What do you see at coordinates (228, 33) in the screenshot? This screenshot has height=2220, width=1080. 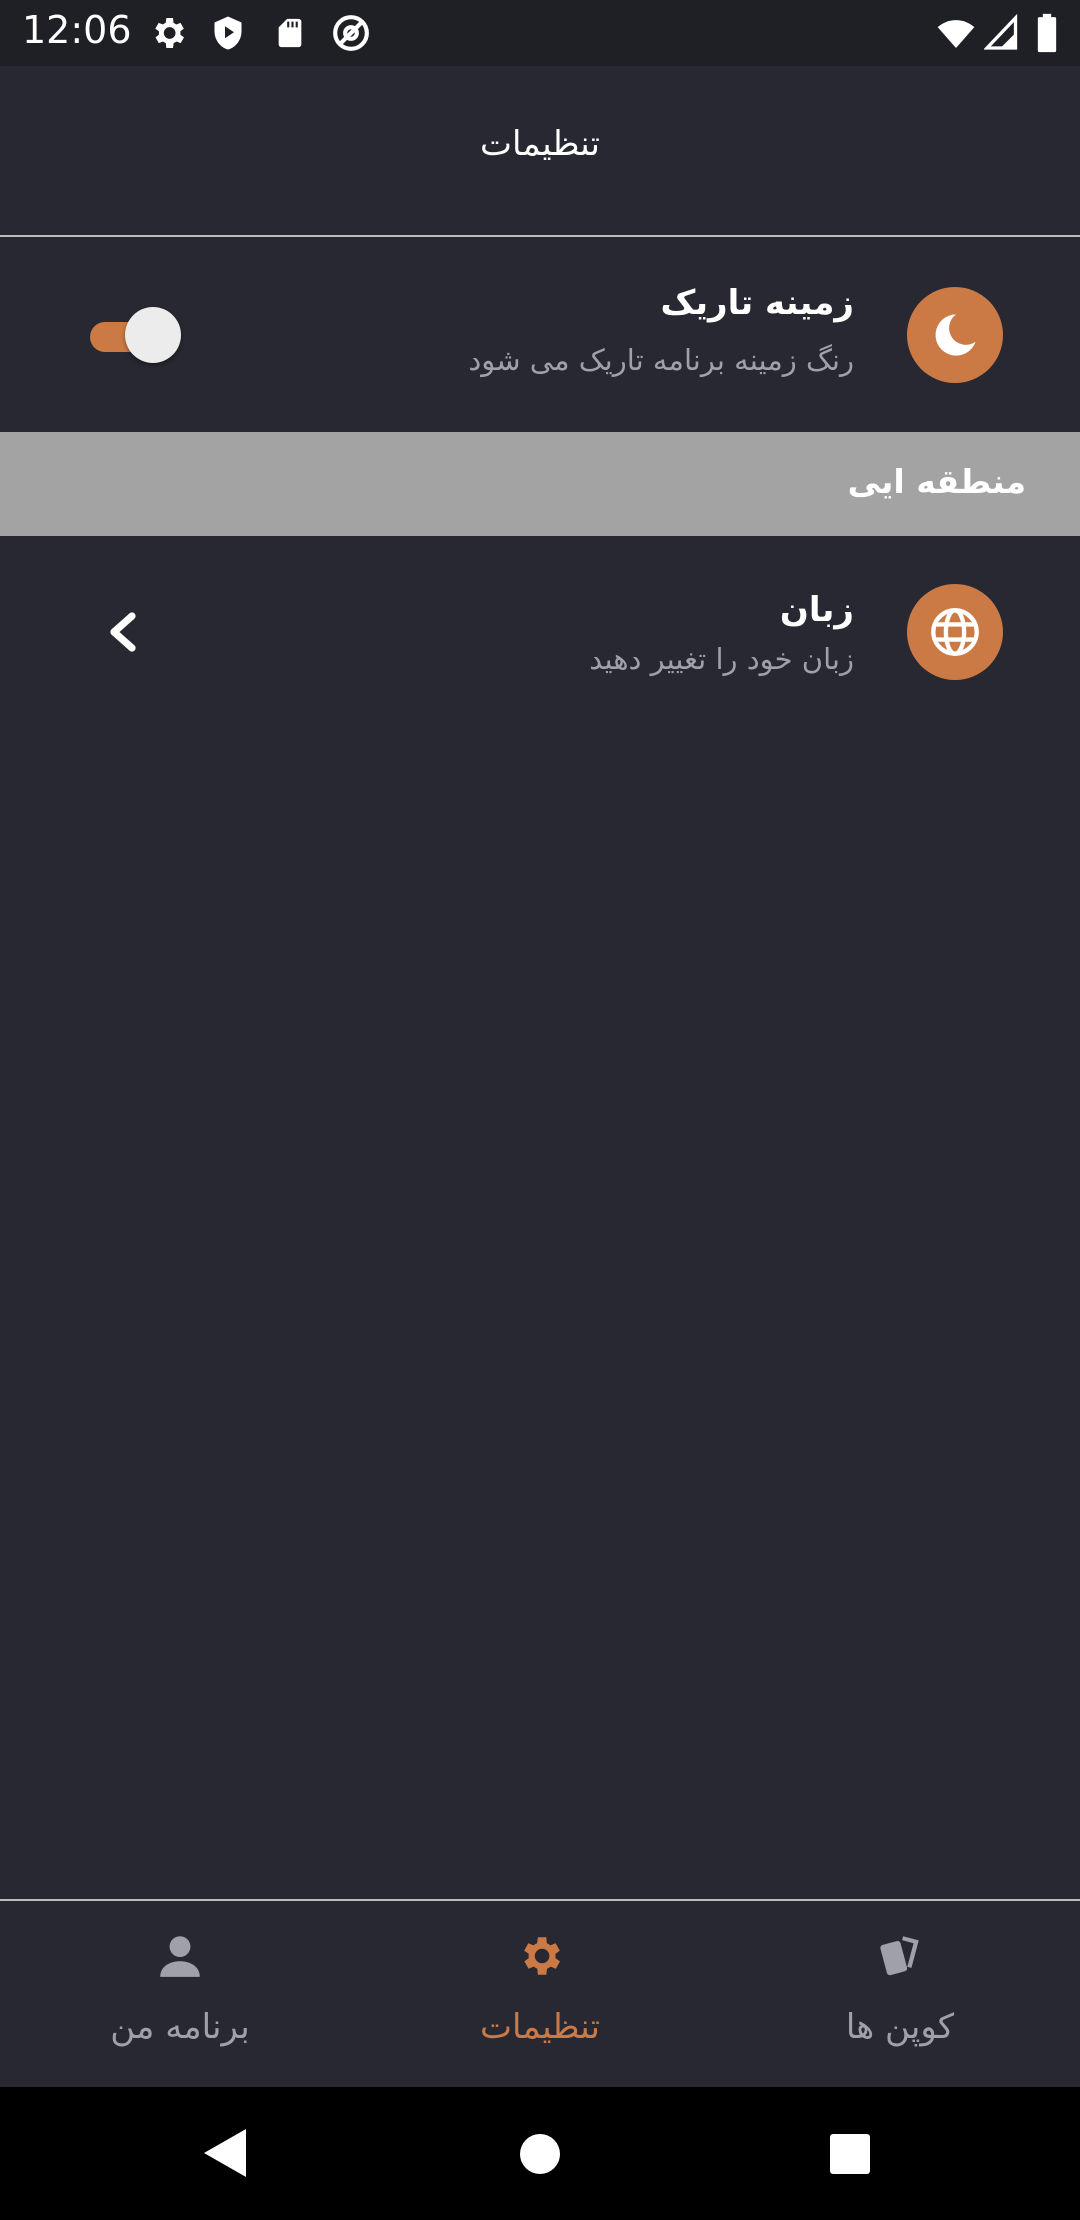 I see `shield-play-icon` at bounding box center [228, 33].